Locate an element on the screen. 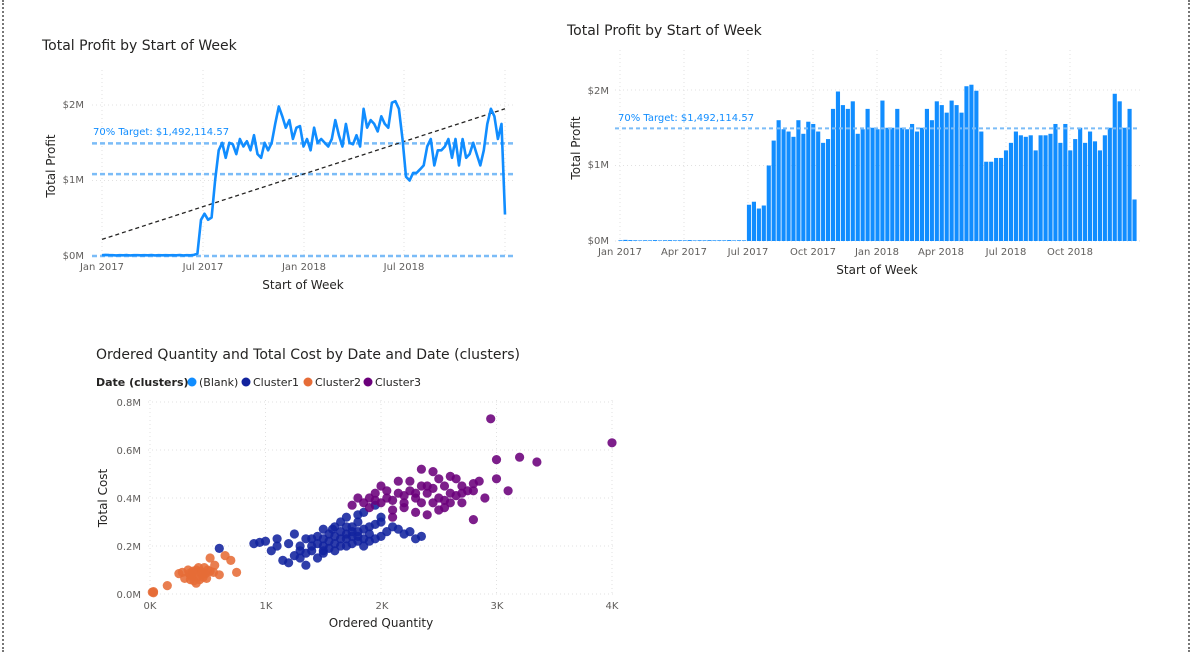  bar-chart-title: Total Profit by Start of Week is located at coordinates (664, 31).